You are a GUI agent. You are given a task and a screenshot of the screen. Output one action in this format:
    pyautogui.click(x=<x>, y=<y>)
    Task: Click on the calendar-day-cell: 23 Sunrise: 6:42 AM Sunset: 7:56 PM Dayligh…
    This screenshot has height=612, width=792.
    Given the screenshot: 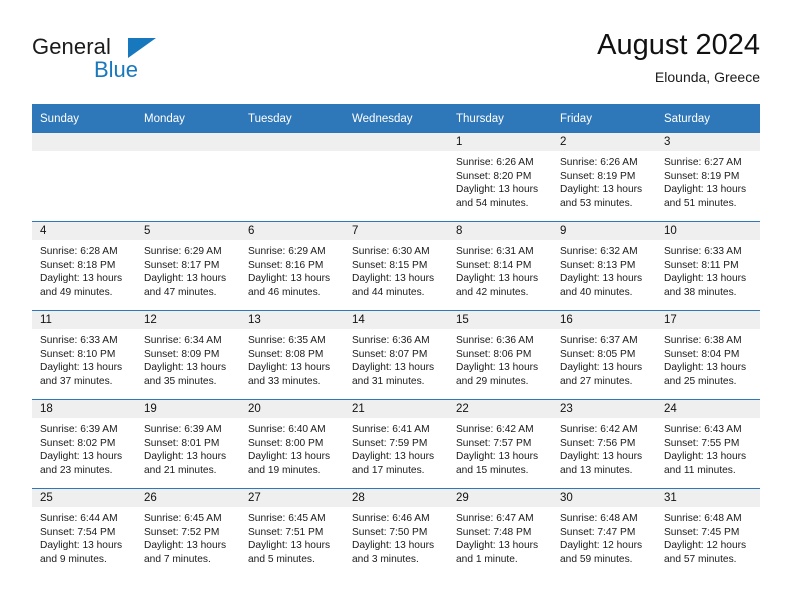 What is the action you would take?
    pyautogui.click(x=604, y=444)
    